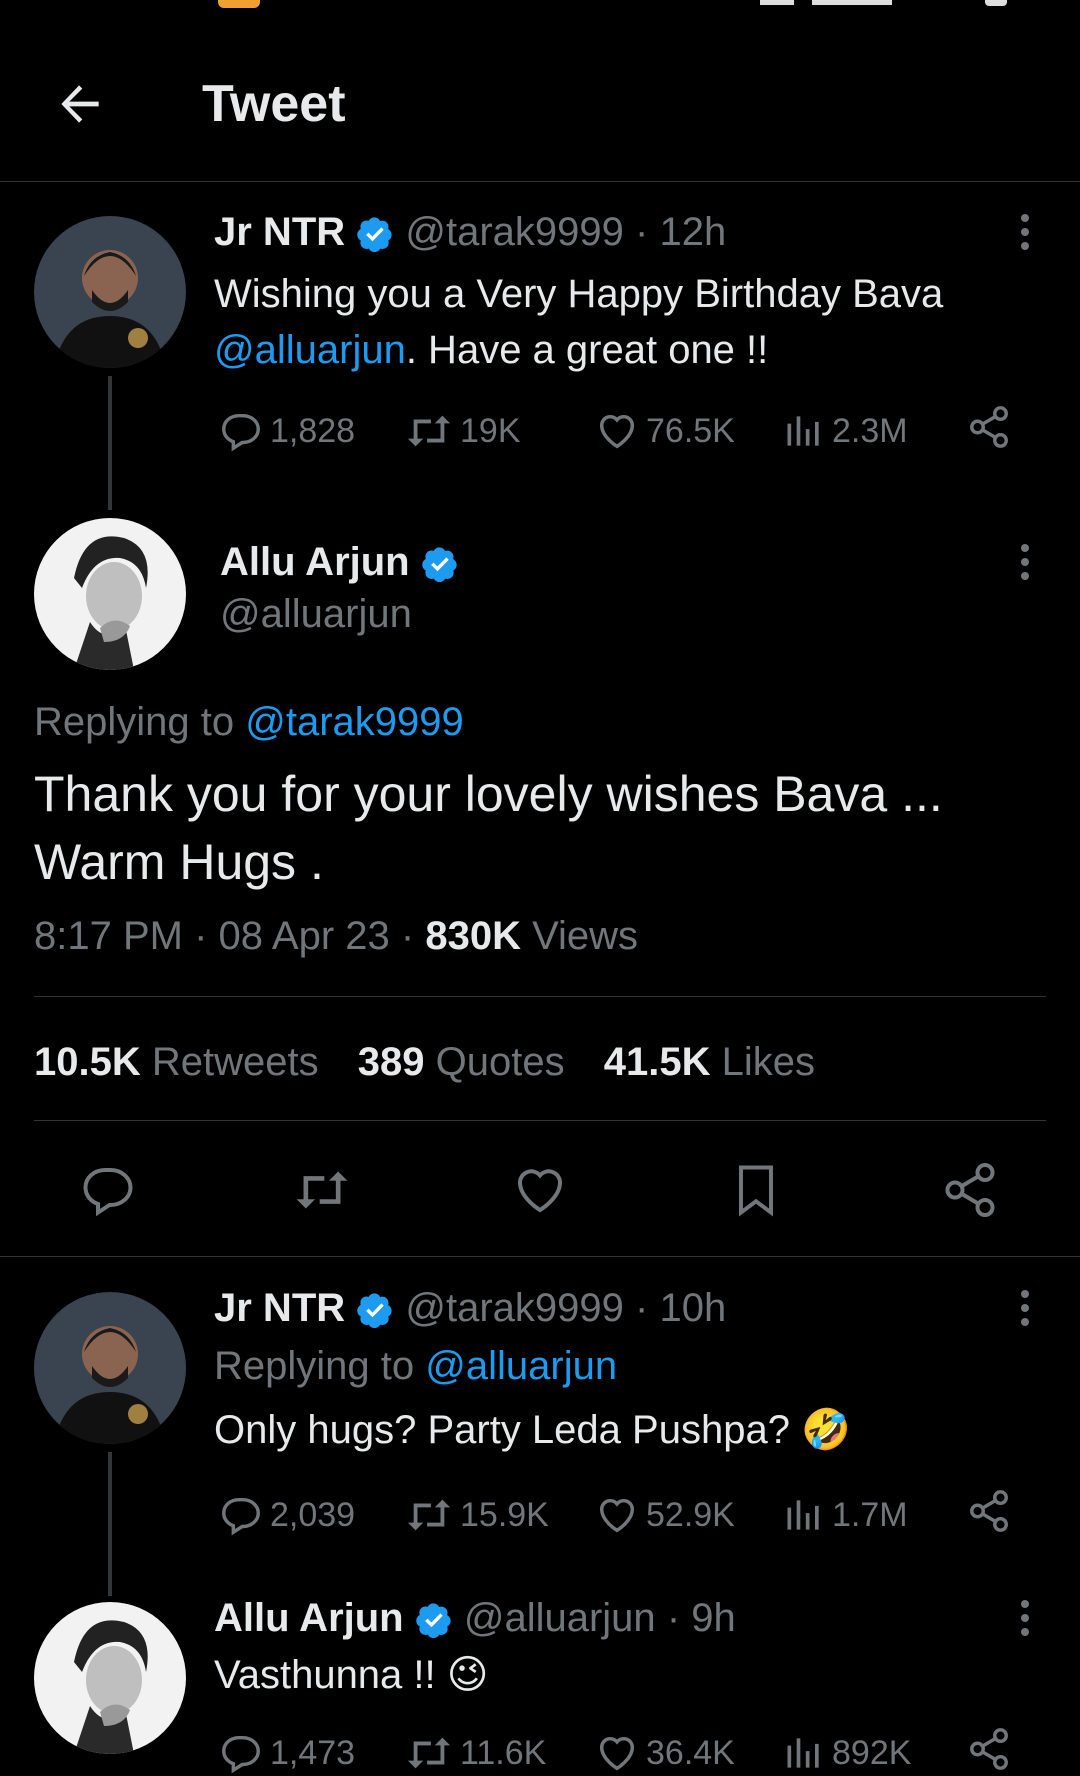  What do you see at coordinates (274, 104) in the screenshot?
I see `page-title: Tweet` at bounding box center [274, 104].